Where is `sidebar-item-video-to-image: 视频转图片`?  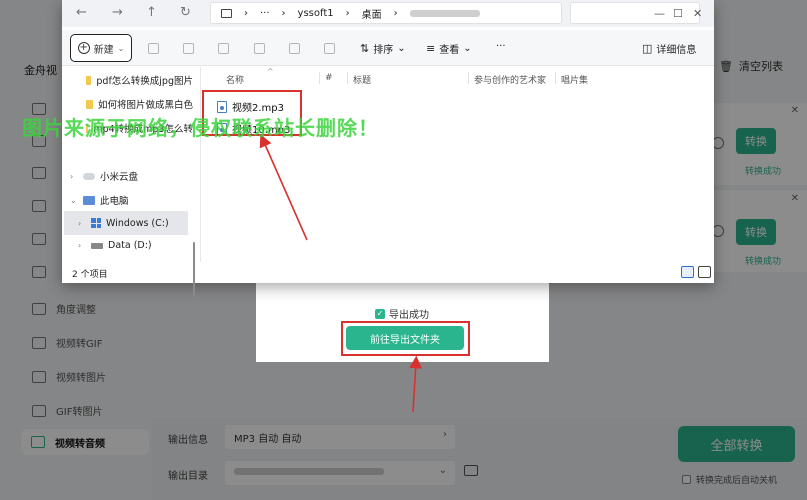
sidebar-item-video-to-image: 视频转图片 is located at coordinates (69, 376).